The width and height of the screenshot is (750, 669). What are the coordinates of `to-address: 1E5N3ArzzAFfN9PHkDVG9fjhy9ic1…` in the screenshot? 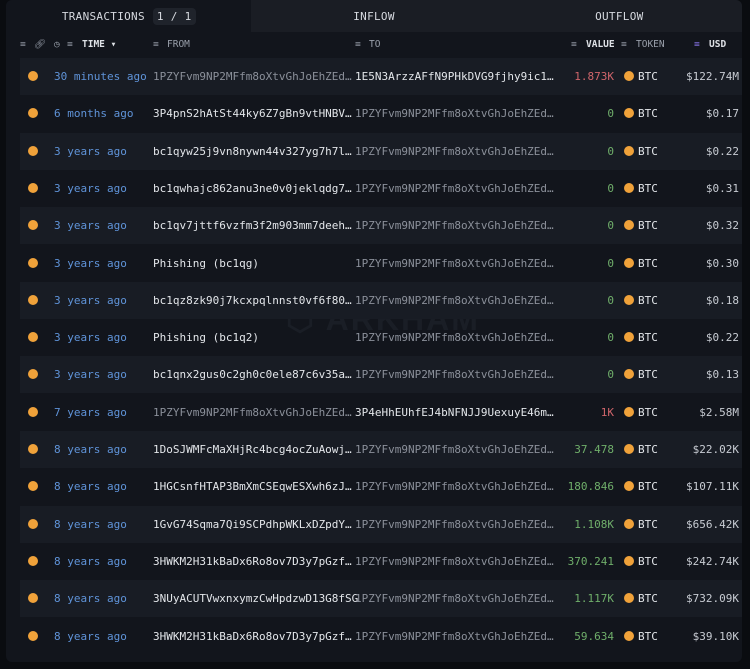 It's located at (454, 76).